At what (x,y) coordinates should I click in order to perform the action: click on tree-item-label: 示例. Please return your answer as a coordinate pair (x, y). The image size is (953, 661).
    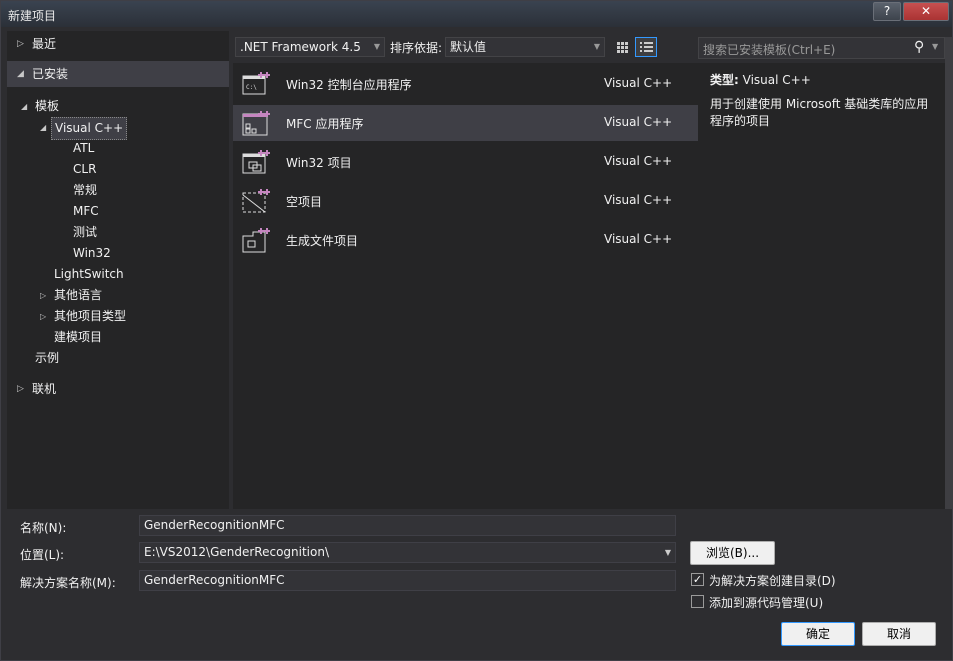
    Looking at the image, I should click on (47, 358).